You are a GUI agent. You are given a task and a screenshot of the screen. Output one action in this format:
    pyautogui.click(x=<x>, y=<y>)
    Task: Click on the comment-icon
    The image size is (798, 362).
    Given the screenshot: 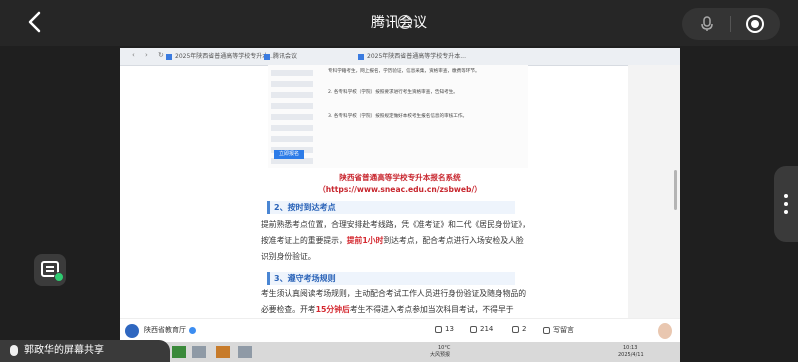 What is the action you would take?
    pyautogui.click(x=546, y=330)
    